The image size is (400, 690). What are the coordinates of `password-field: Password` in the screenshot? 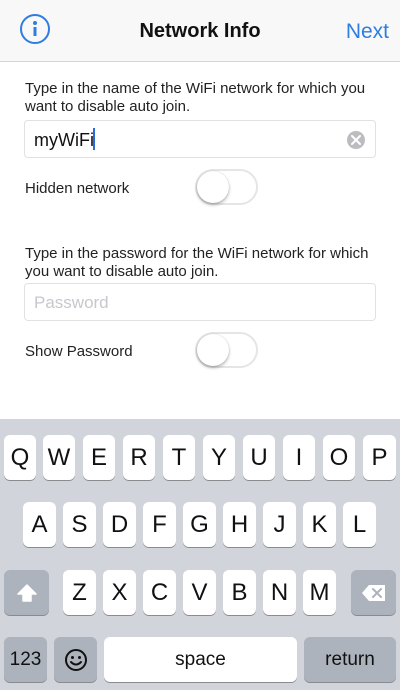 It's located at (200, 302).